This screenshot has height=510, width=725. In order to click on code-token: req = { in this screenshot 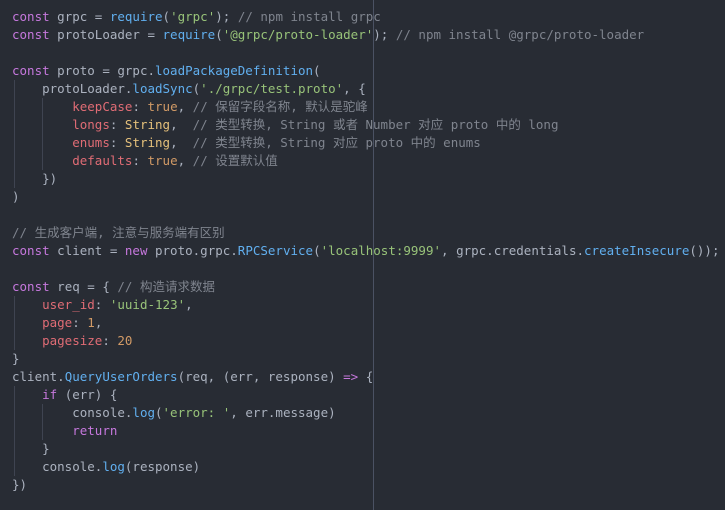, I will do `click(83, 286)`.